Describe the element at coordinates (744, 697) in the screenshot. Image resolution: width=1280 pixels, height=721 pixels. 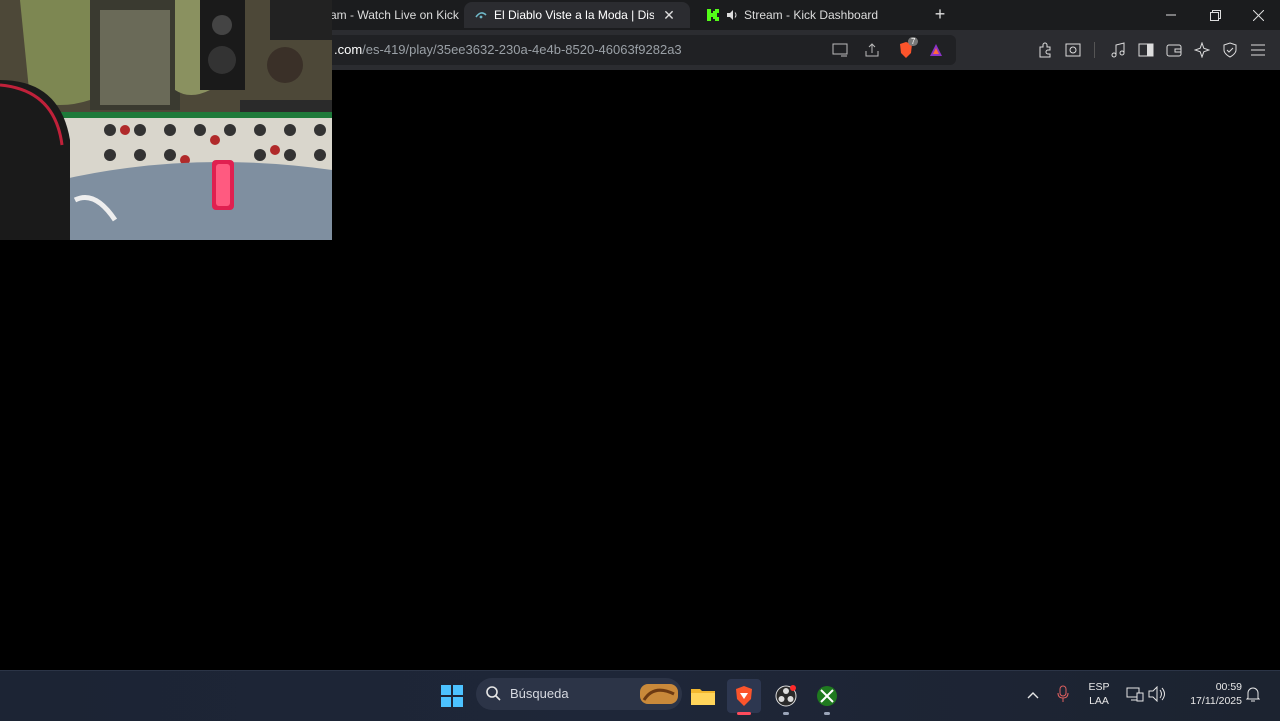
I see `brave-icon` at that location.